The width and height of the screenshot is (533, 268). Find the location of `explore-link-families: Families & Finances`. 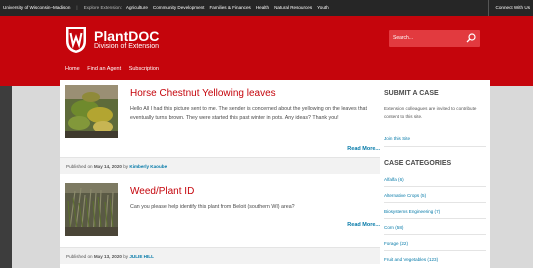

explore-link-families: Families & Finances is located at coordinates (229, 7).